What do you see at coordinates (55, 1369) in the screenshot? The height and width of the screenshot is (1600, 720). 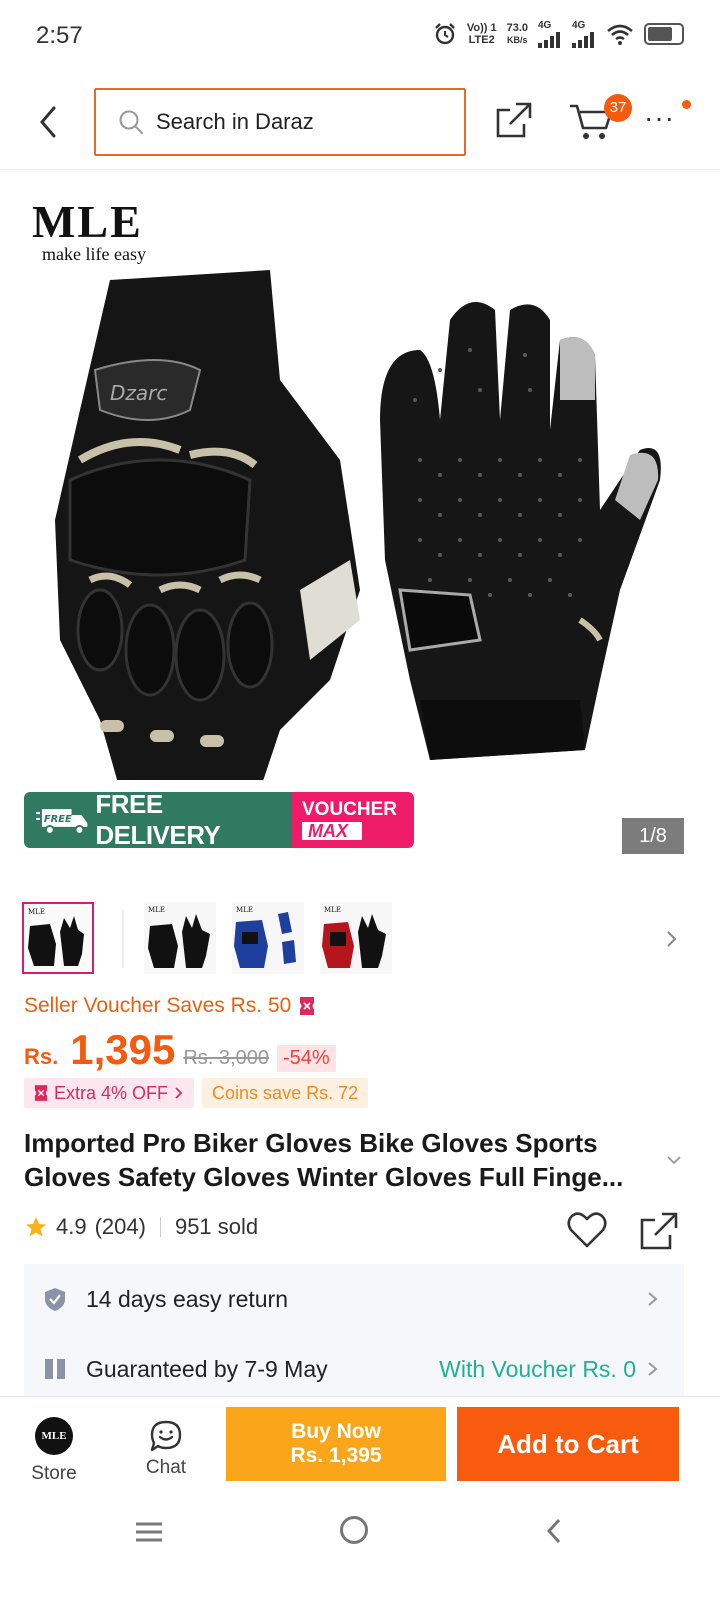 I see `delivery-box-icon` at bounding box center [55, 1369].